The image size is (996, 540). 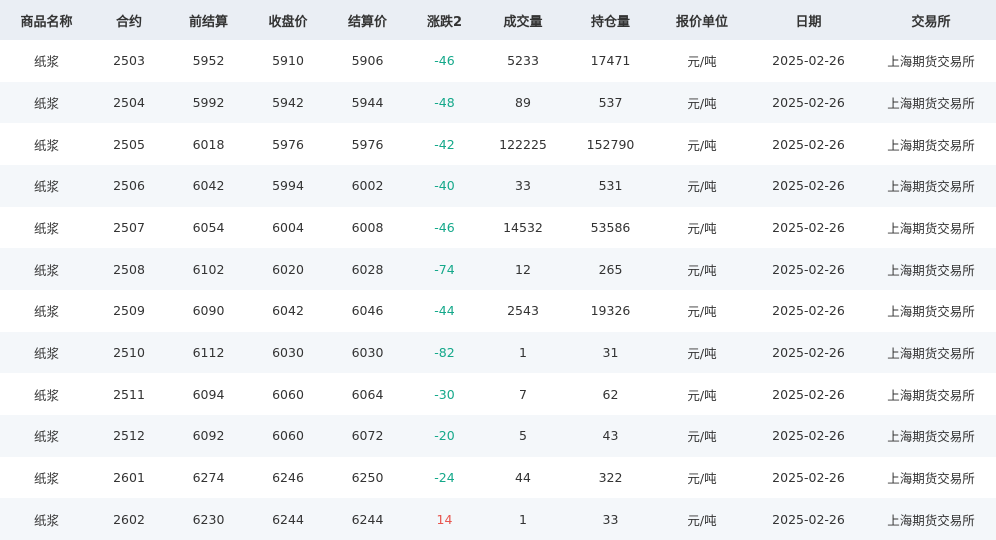 I want to click on header-prev-settle: 前结算, so click(x=208, y=20).